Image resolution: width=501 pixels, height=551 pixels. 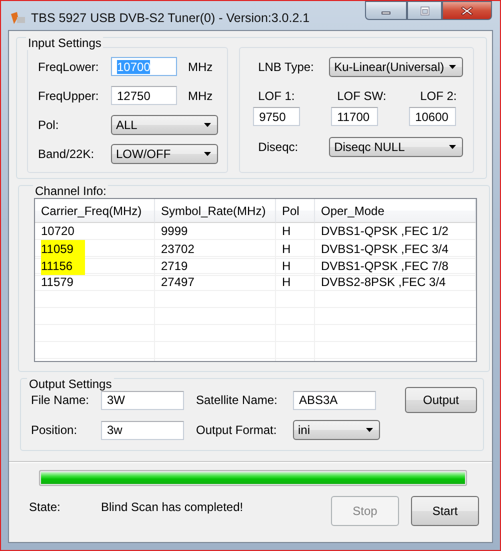 What do you see at coordinates (215, 211) in the screenshot?
I see `column-header: Symbol_Rate(MHz)` at bounding box center [215, 211].